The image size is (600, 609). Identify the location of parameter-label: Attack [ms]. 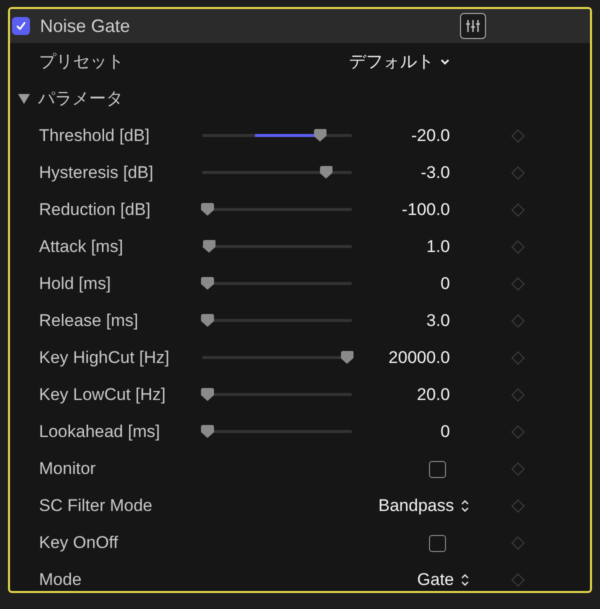
(81, 246).